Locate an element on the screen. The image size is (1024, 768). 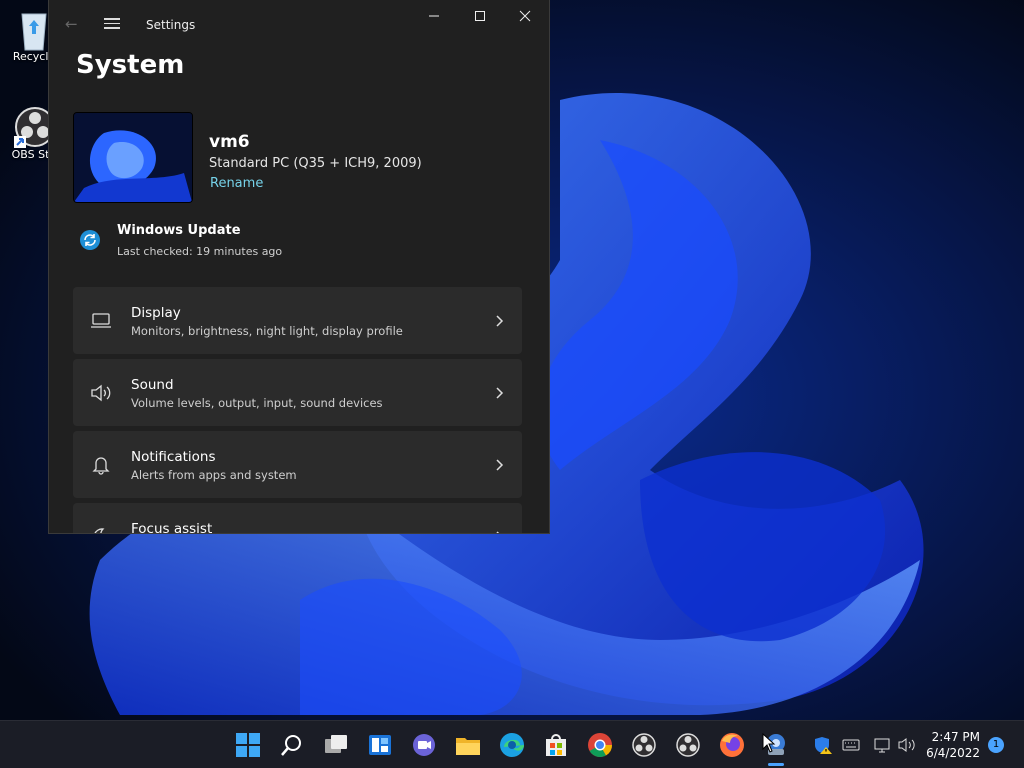
firefox-icon is located at coordinates (732, 745).